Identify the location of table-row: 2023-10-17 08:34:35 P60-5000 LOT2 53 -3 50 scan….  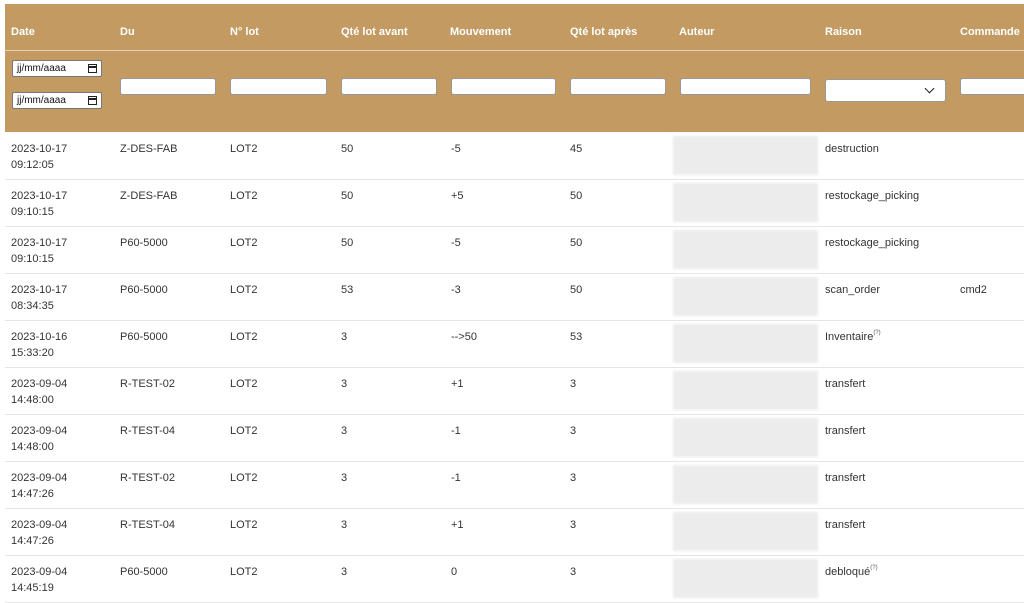
(514, 297).